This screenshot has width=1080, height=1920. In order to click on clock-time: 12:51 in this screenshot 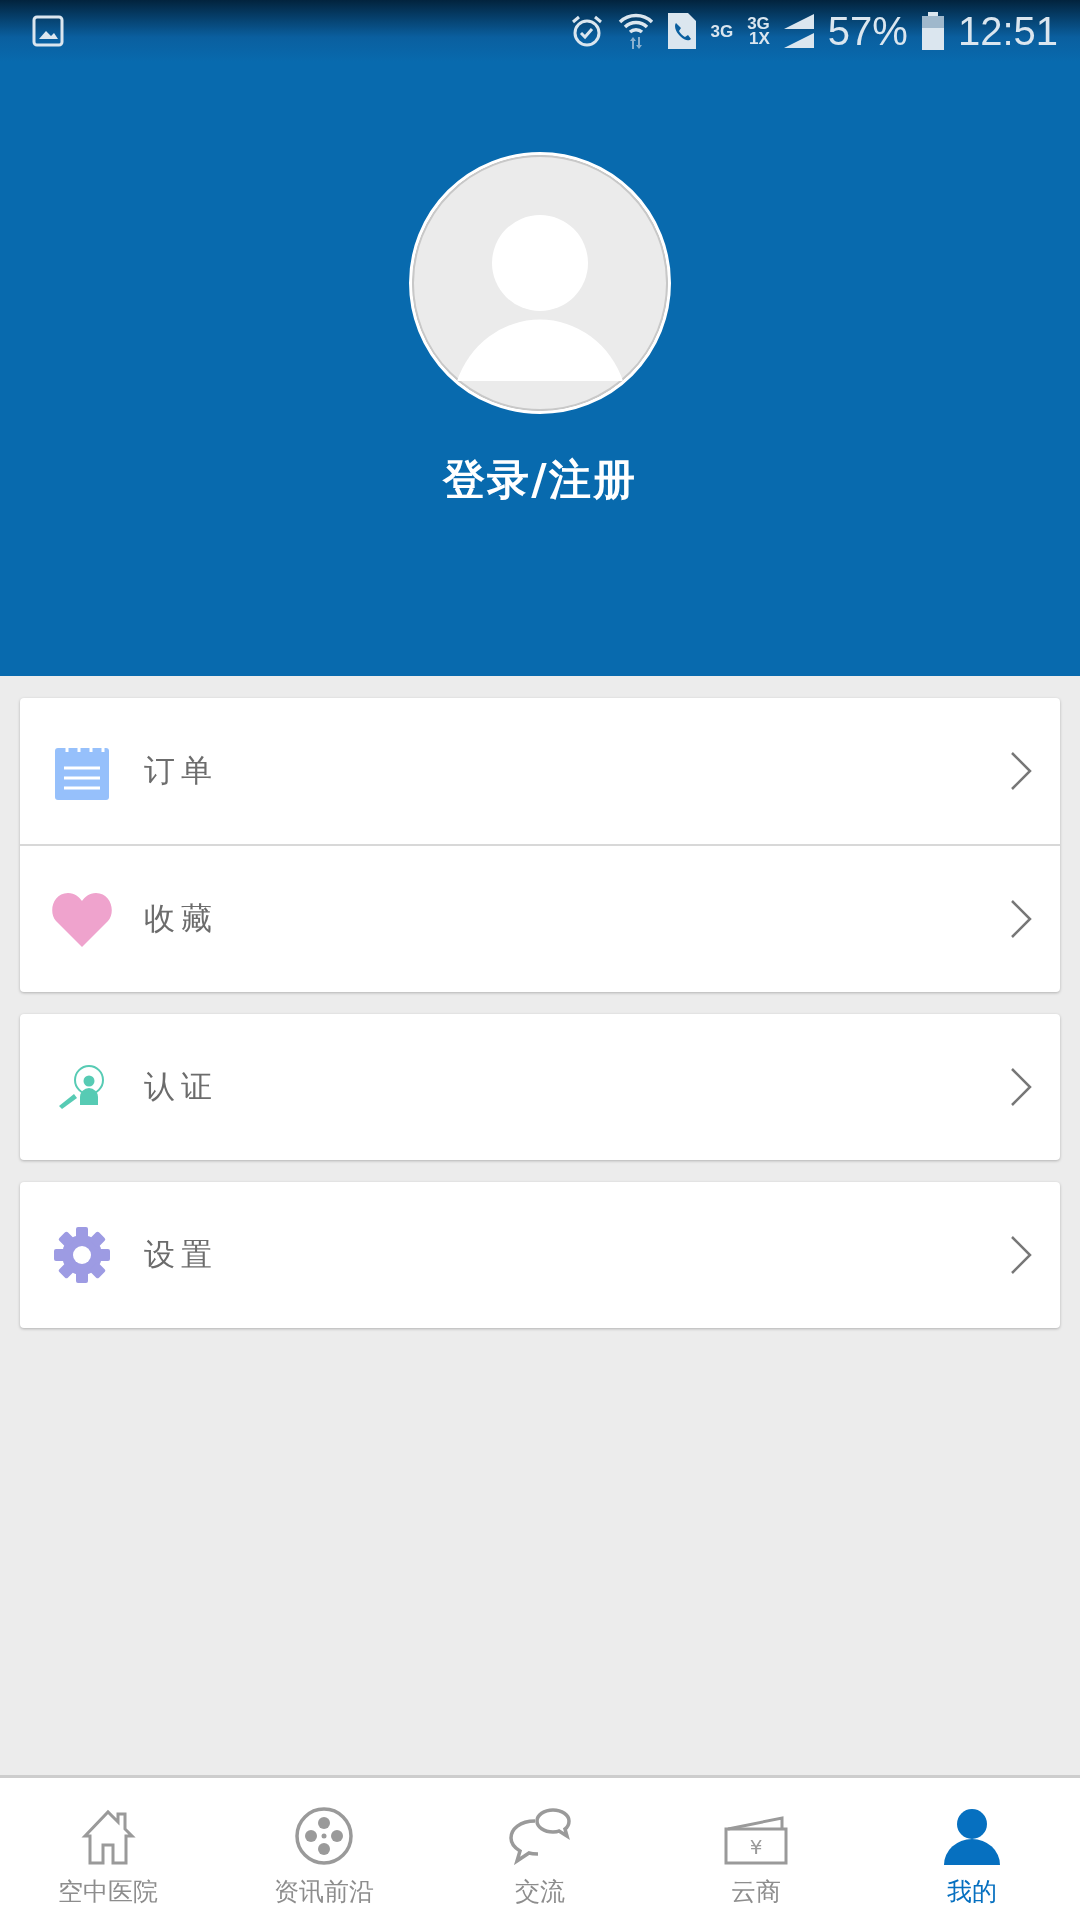, I will do `click(1007, 31)`.